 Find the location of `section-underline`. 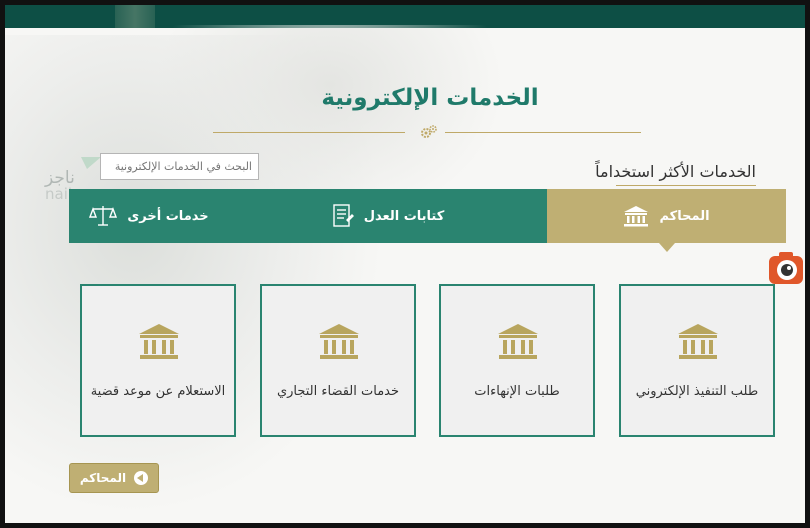

section-underline is located at coordinates (686, 185).